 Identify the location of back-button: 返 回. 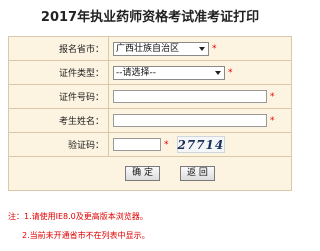
(197, 173).